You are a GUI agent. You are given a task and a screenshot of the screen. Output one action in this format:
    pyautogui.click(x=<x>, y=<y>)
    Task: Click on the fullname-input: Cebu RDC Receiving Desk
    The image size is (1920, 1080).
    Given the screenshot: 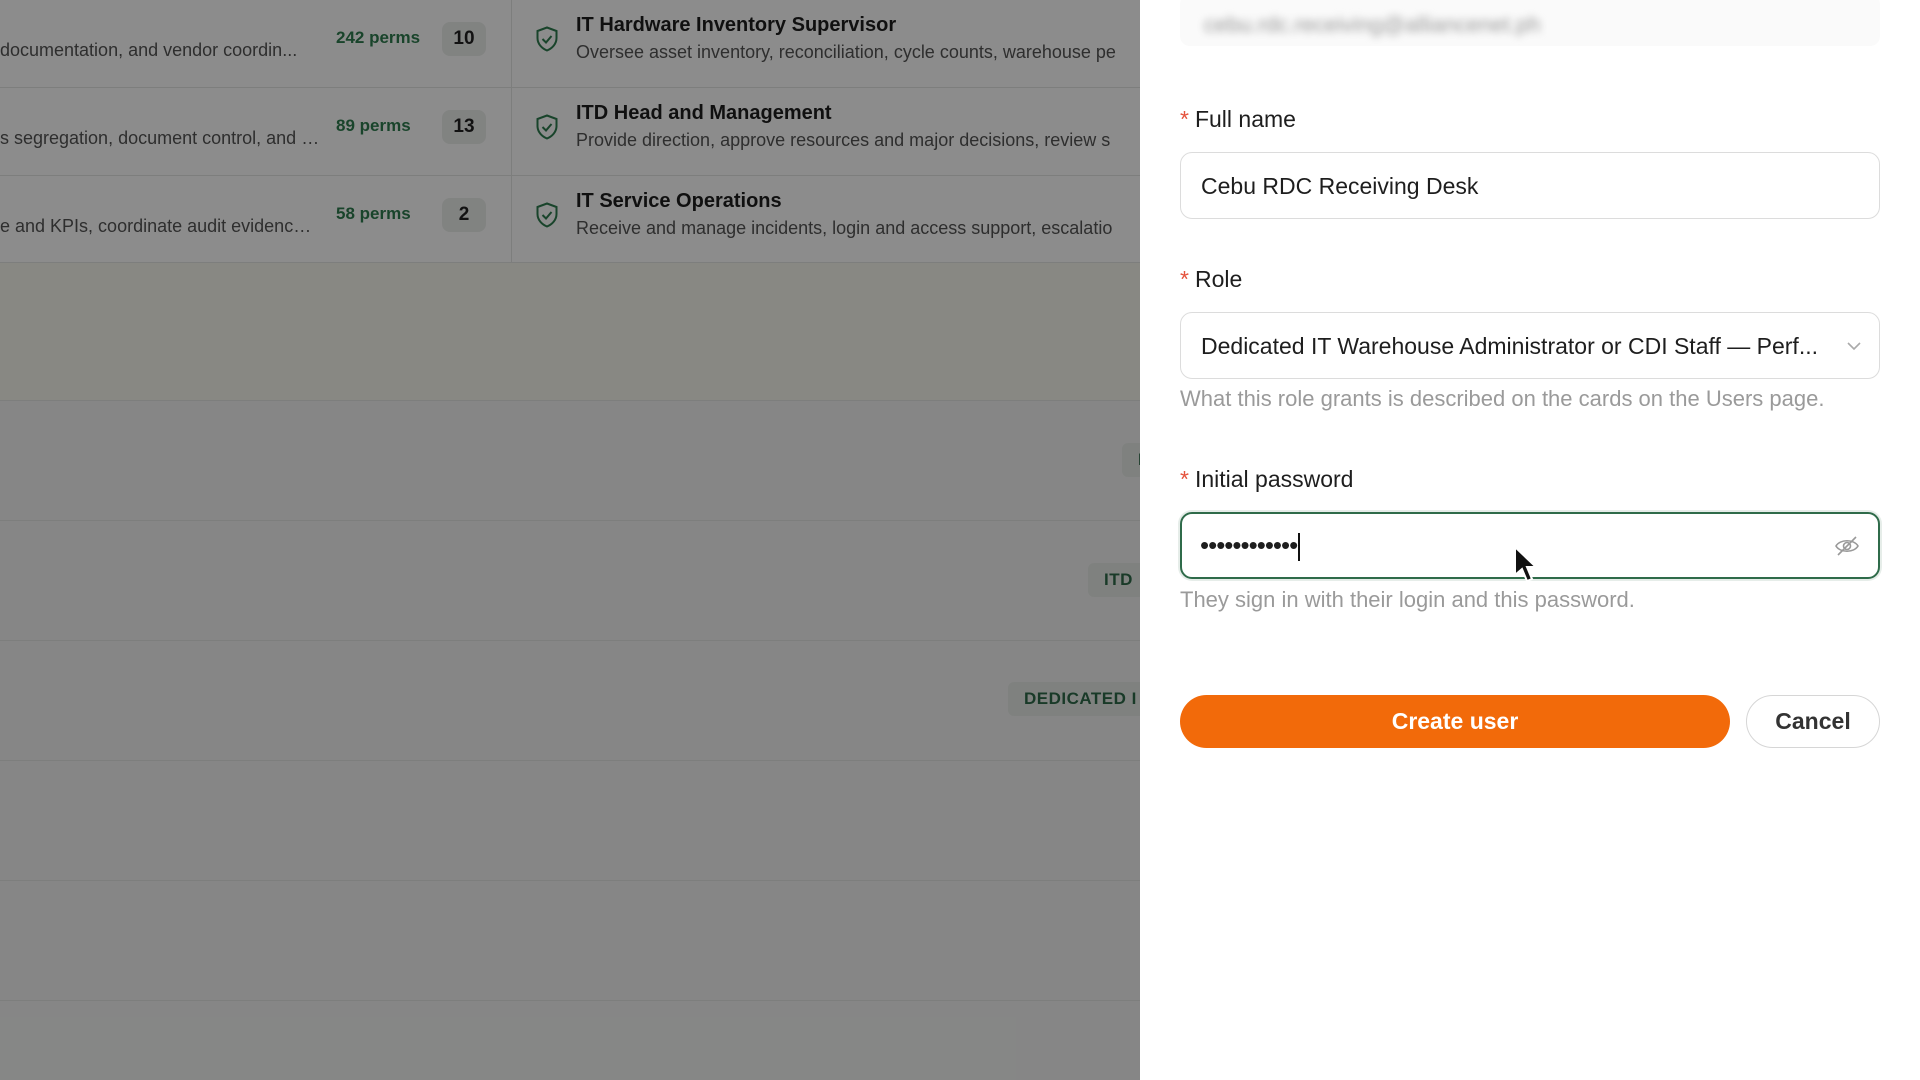 What is the action you would take?
    pyautogui.click(x=1530, y=185)
    